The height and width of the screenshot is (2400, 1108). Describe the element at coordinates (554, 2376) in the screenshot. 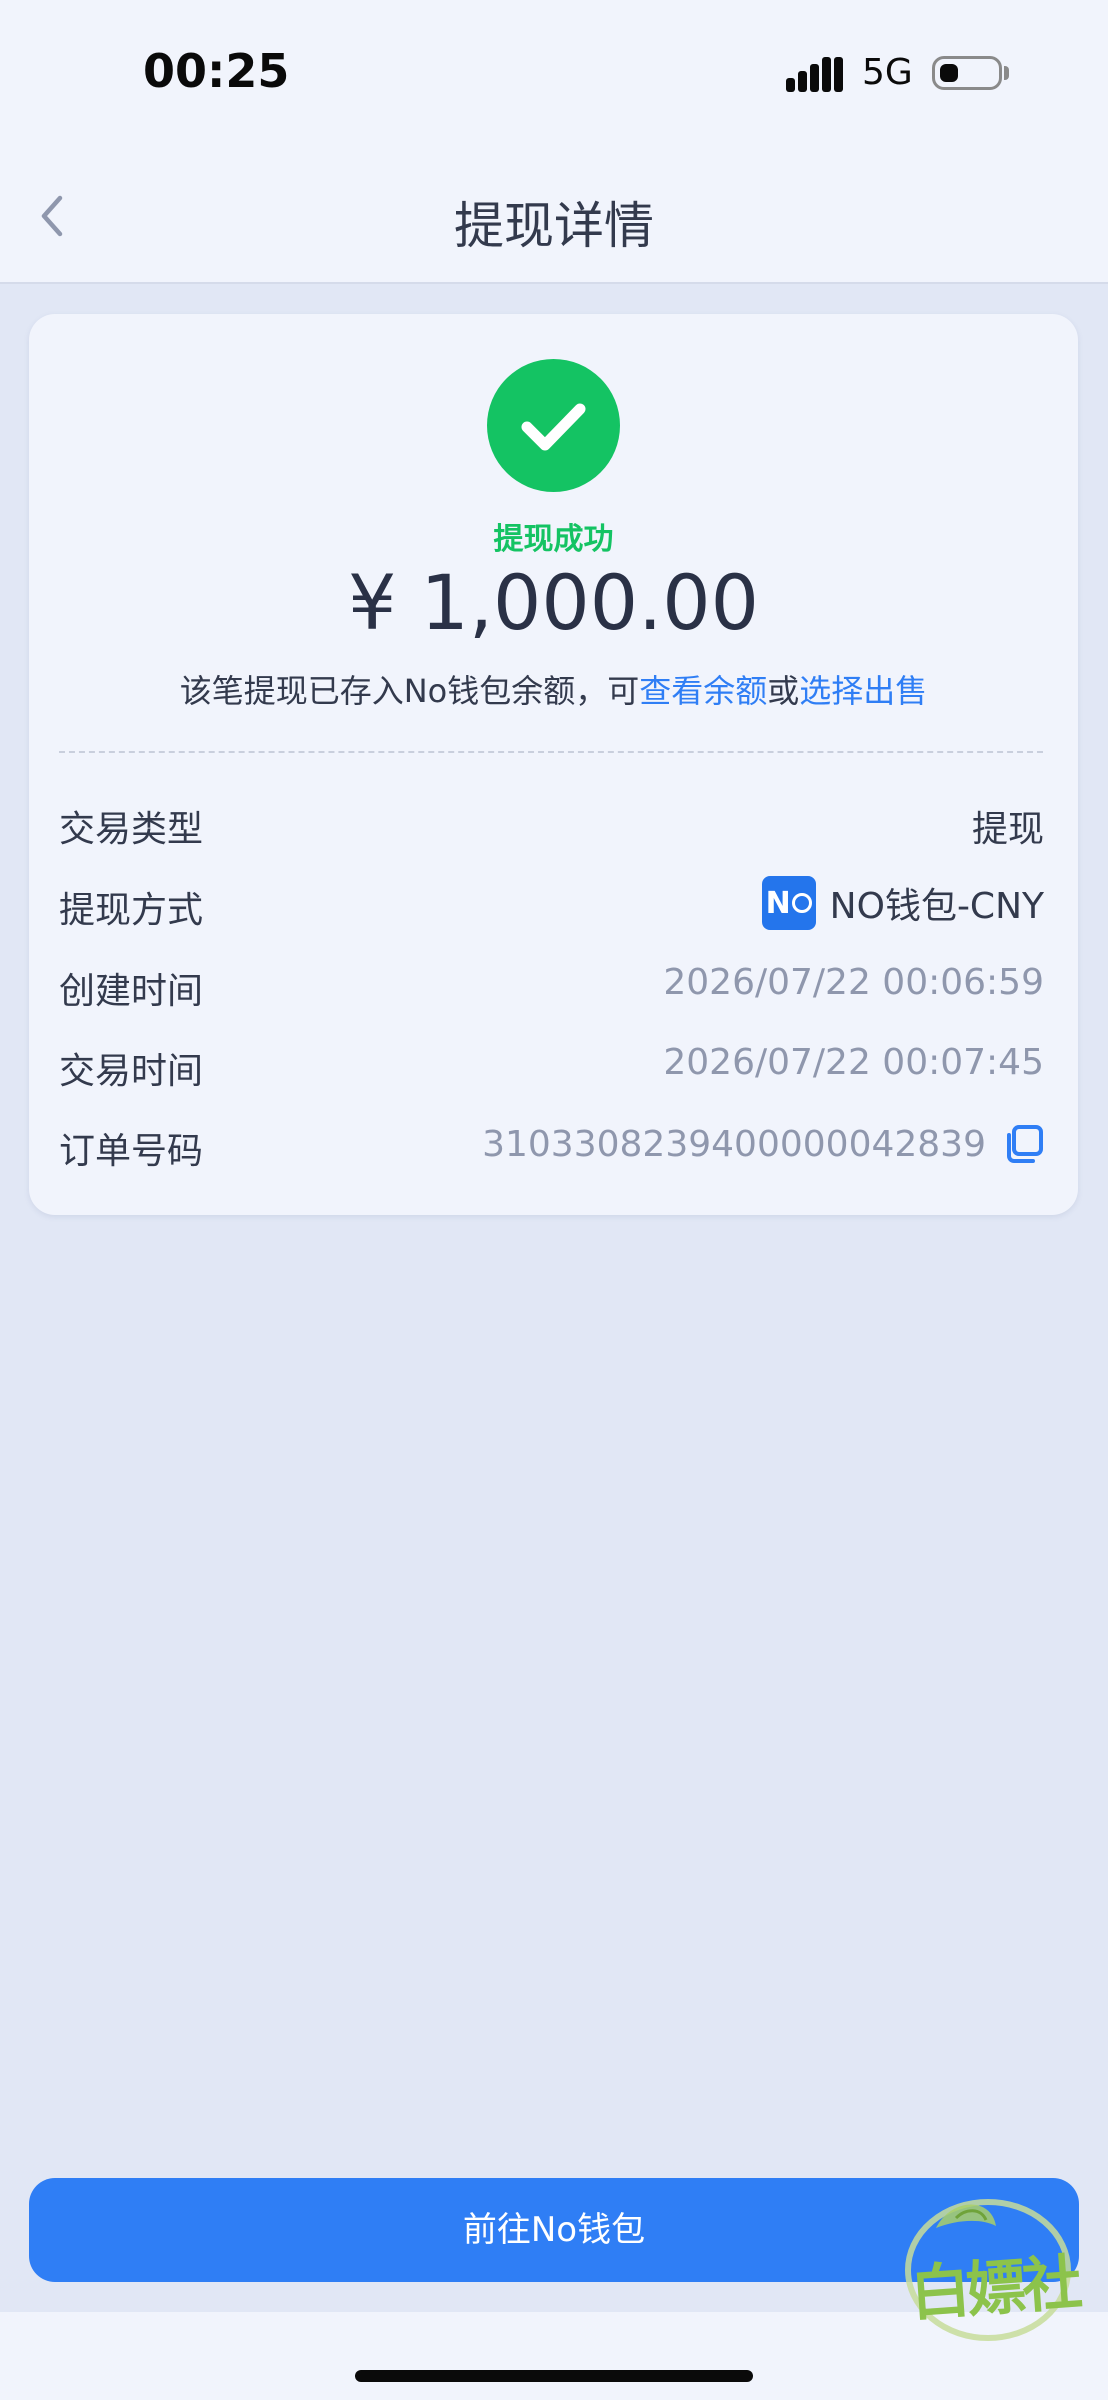

I see `home-indicator` at that location.